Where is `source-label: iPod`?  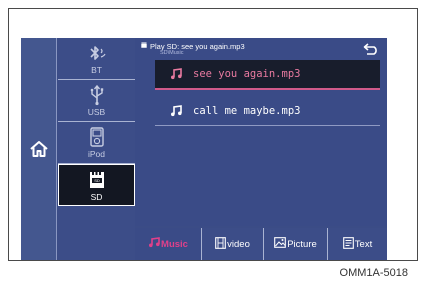 source-label: iPod is located at coordinates (96, 154).